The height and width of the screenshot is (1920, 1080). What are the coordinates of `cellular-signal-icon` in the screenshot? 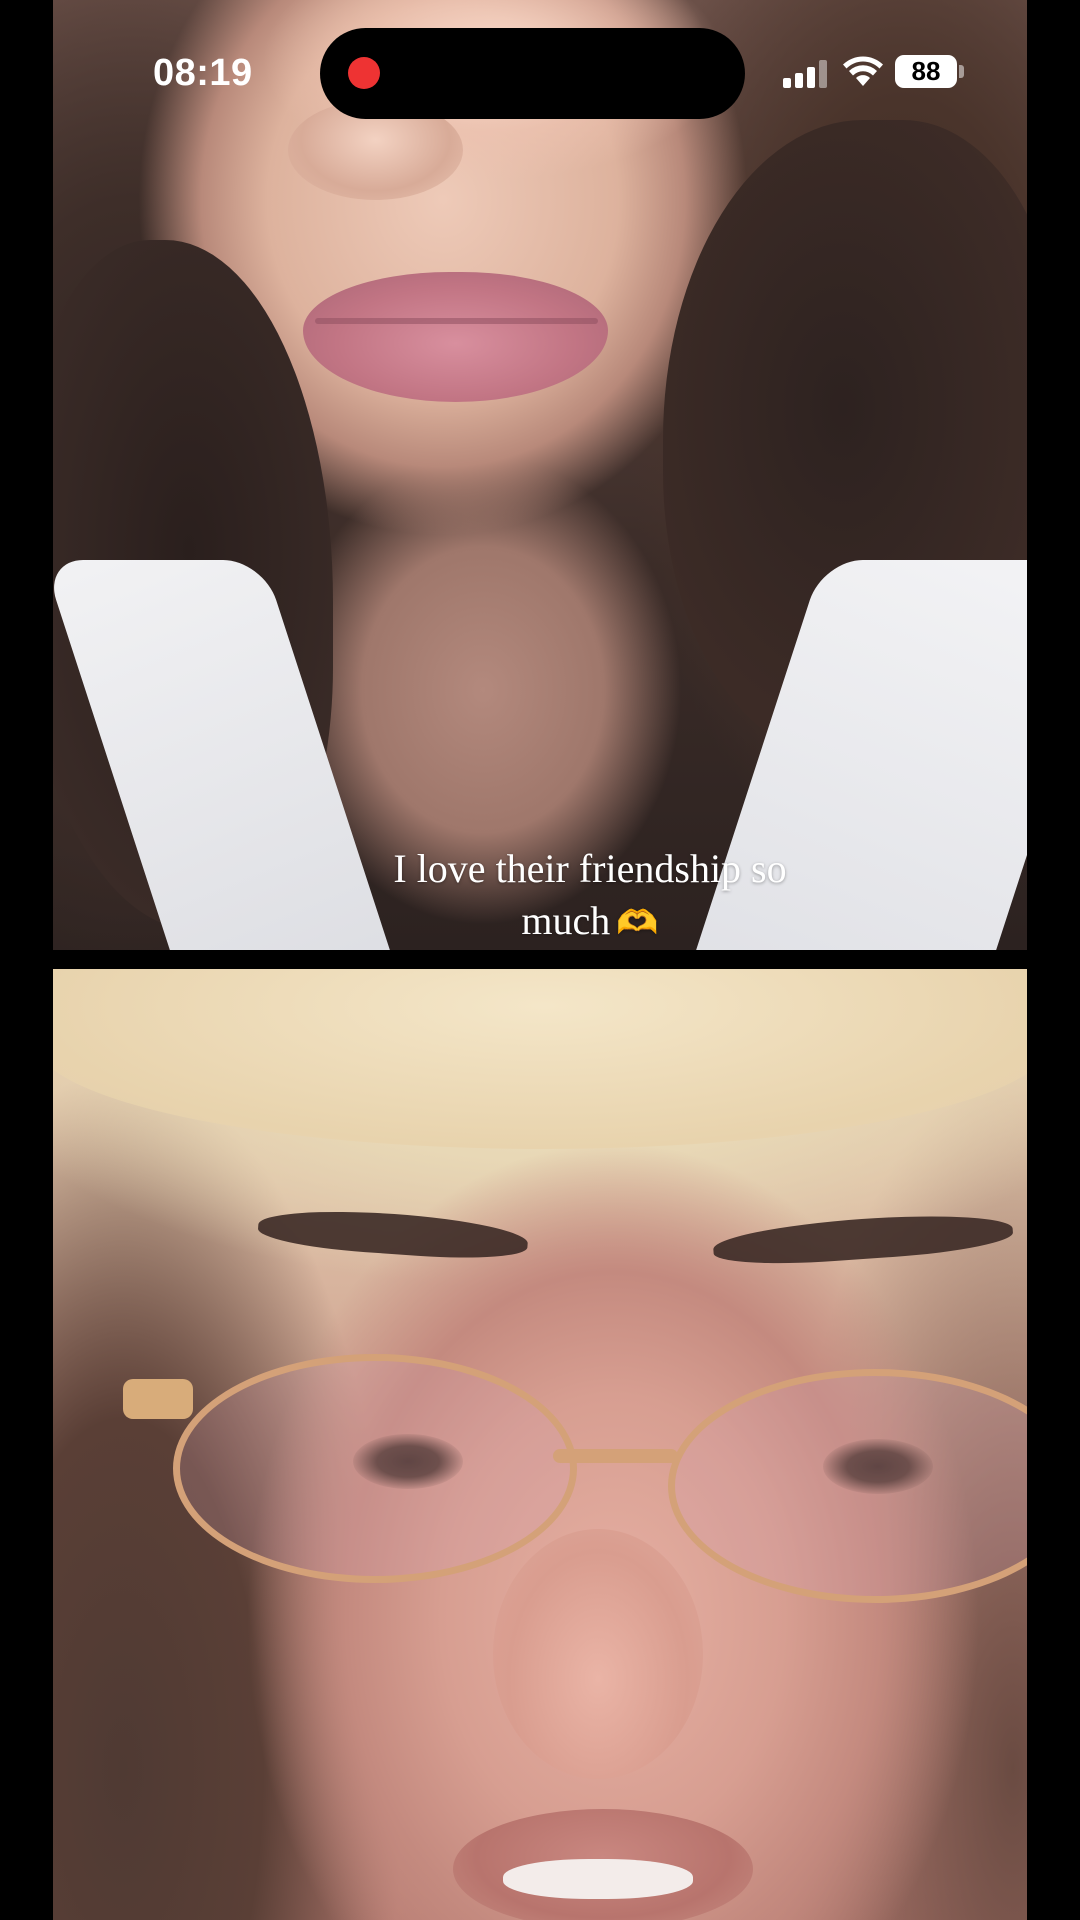 It's located at (805, 74).